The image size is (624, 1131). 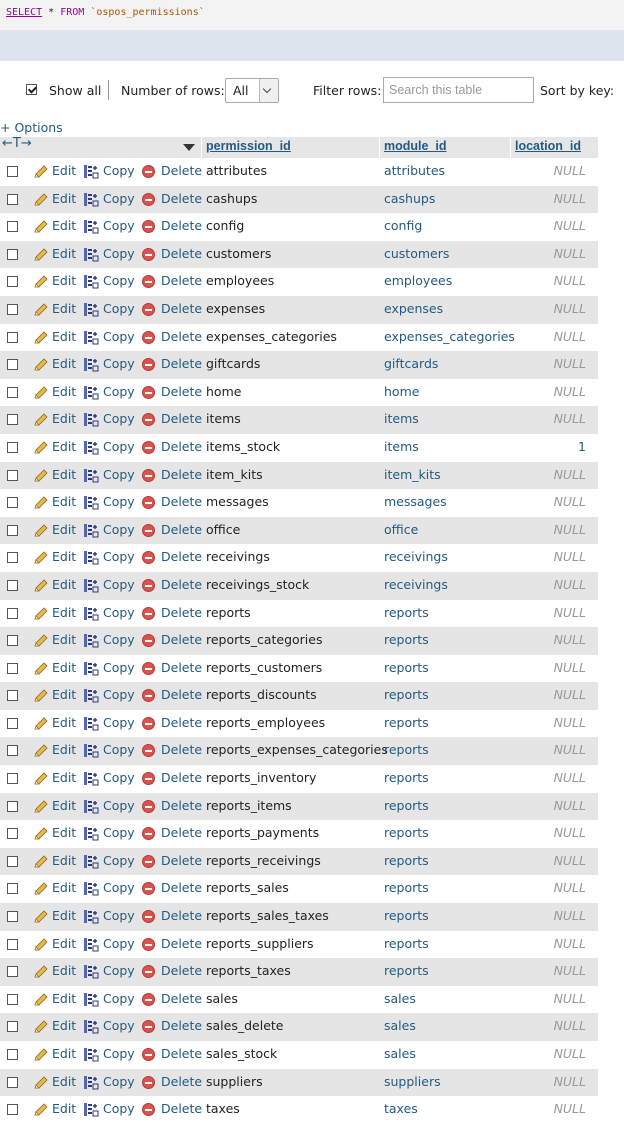 I want to click on cell-permission-id: reports_items, so click(x=249, y=805).